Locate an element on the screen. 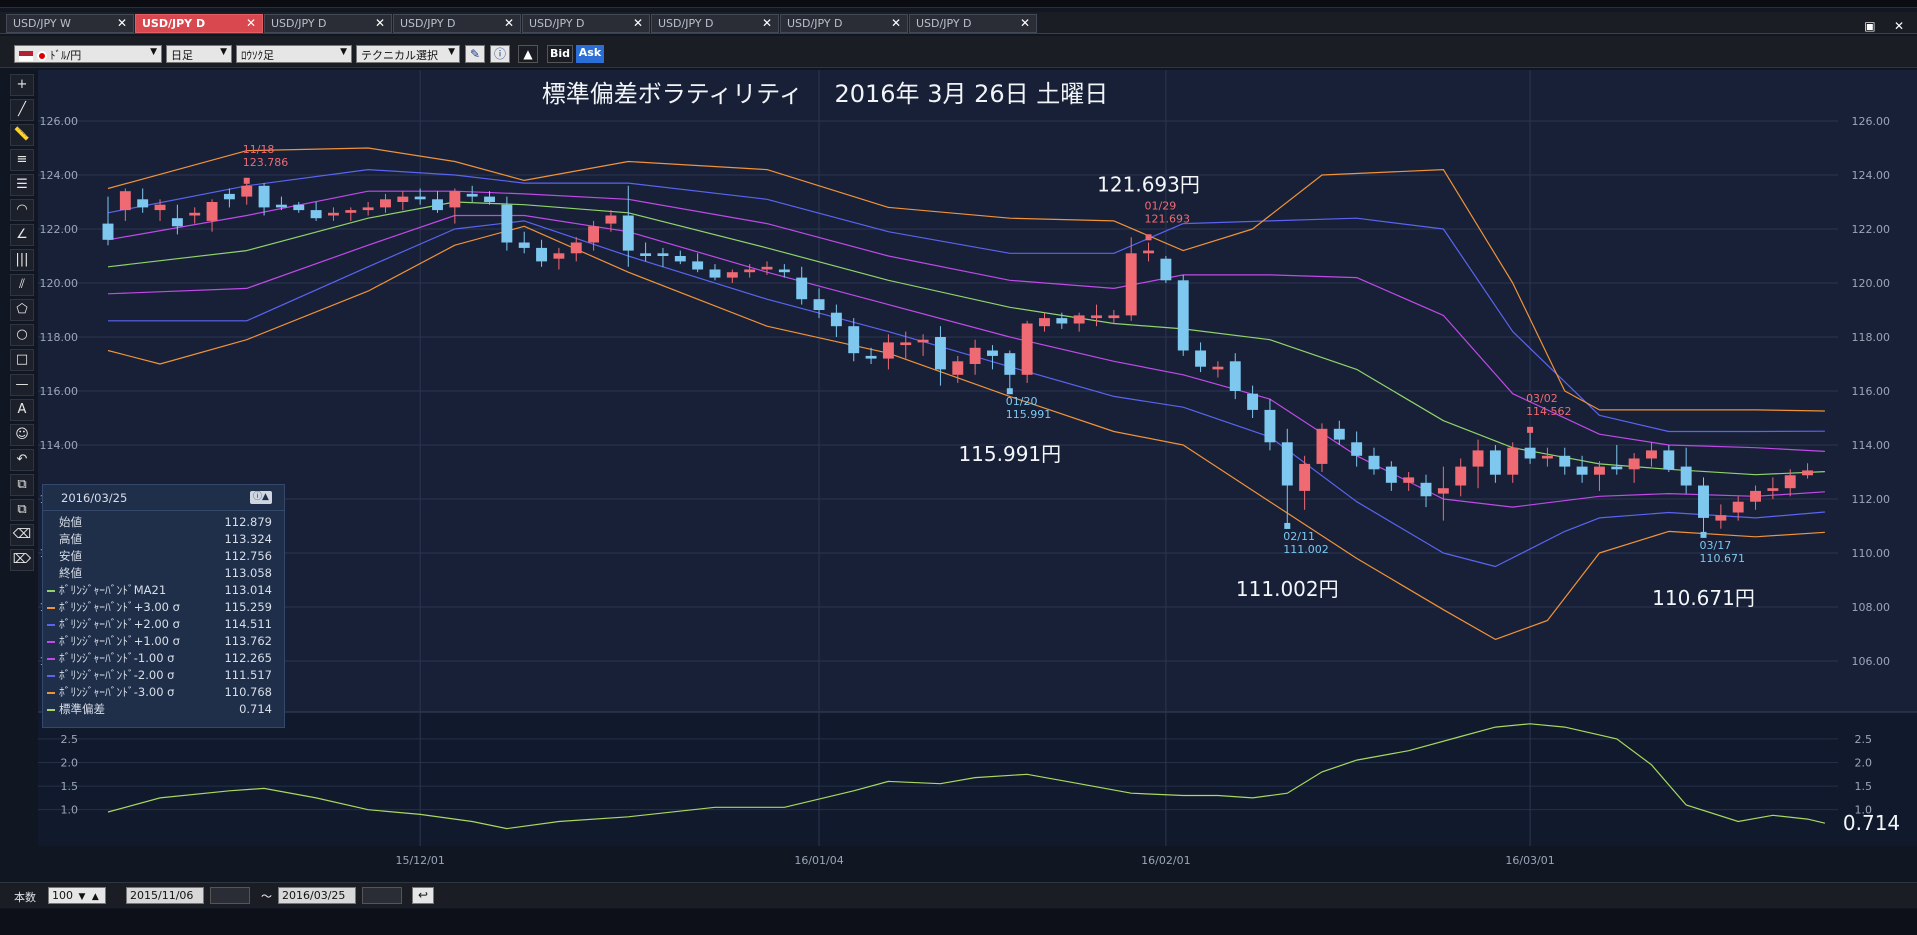  pen-icon: ✎ is located at coordinates (475, 54).